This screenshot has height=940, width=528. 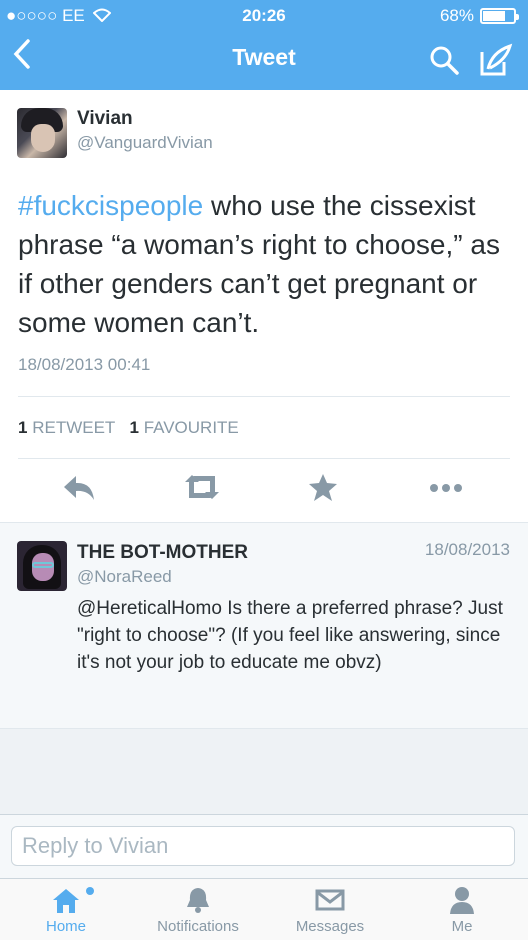 I want to click on author-handle: @VanguardVivian, so click(x=145, y=143).